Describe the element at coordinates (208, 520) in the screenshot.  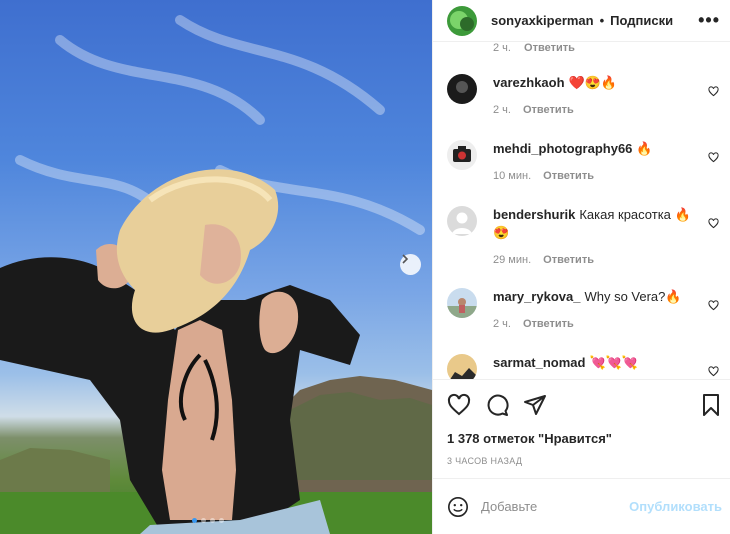
I see `carousel-indicator` at that location.